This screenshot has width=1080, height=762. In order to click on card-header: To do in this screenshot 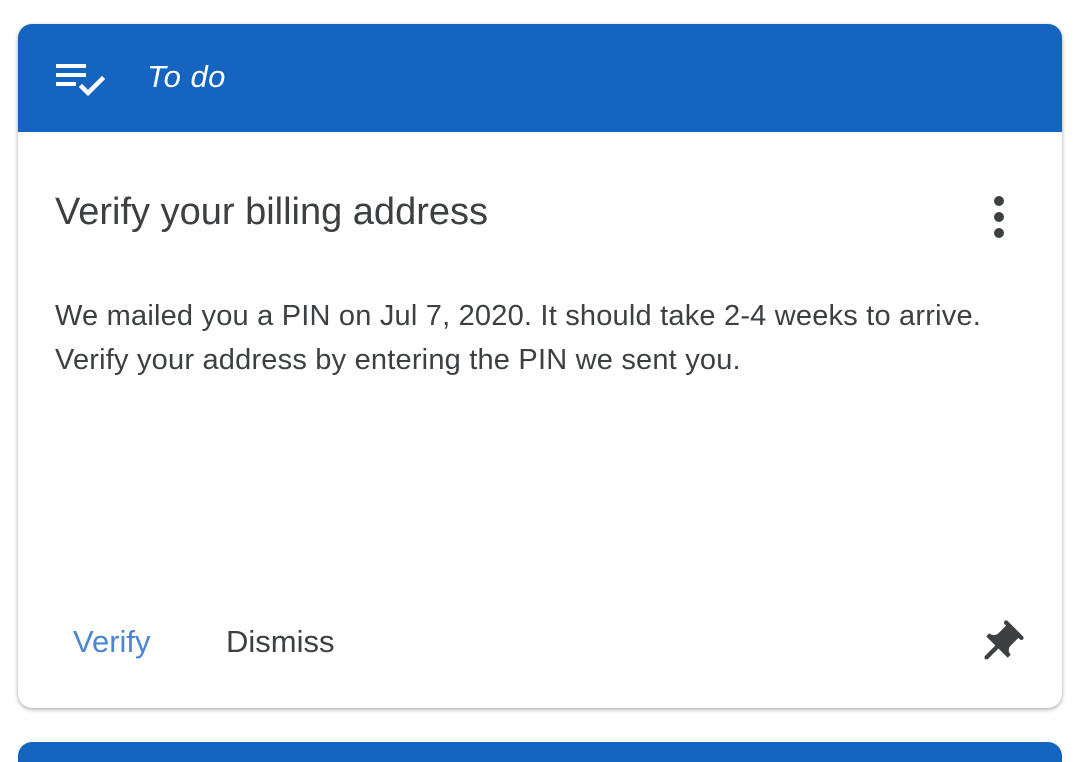, I will do `click(540, 78)`.